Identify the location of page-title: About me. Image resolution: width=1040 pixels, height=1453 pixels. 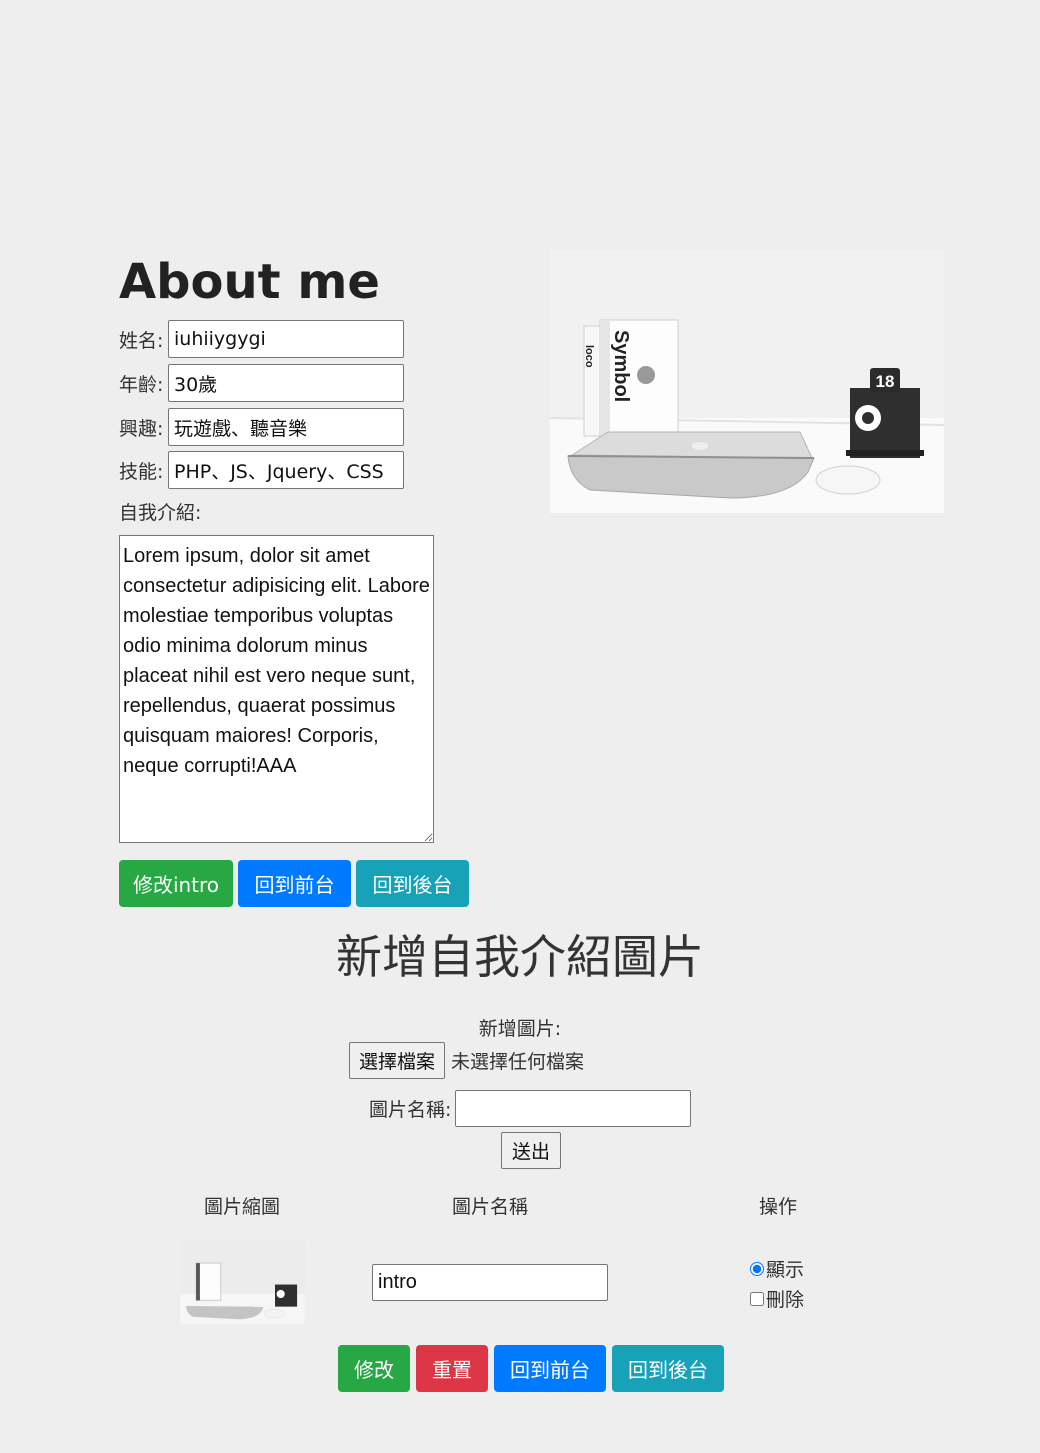
(249, 282).